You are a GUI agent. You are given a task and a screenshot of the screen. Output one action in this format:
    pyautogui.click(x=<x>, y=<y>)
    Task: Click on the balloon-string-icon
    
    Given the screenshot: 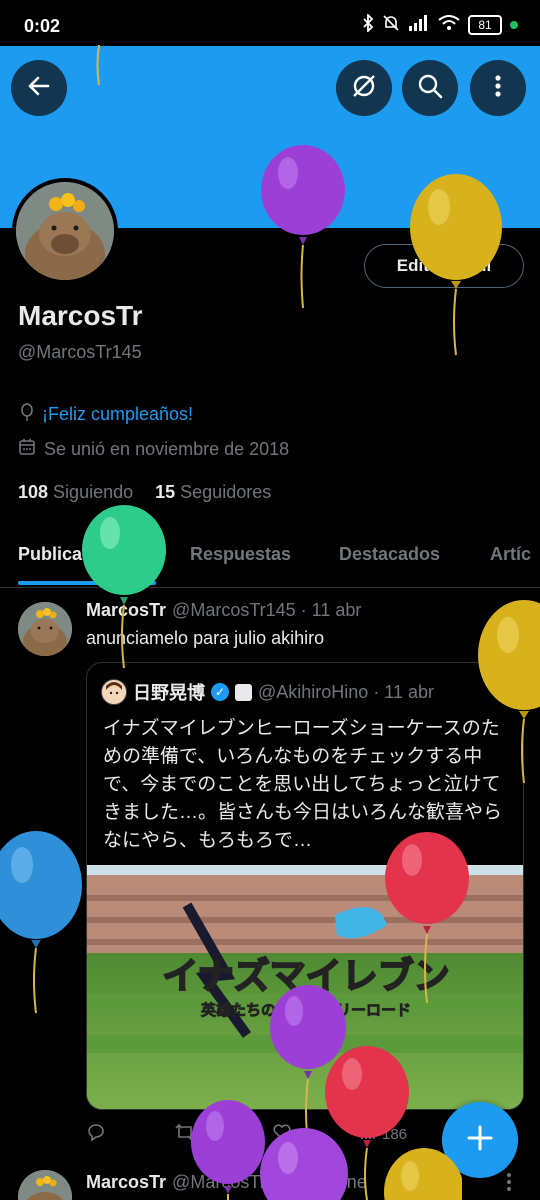 What is the action you would take?
    pyautogui.click(x=98, y=65)
    